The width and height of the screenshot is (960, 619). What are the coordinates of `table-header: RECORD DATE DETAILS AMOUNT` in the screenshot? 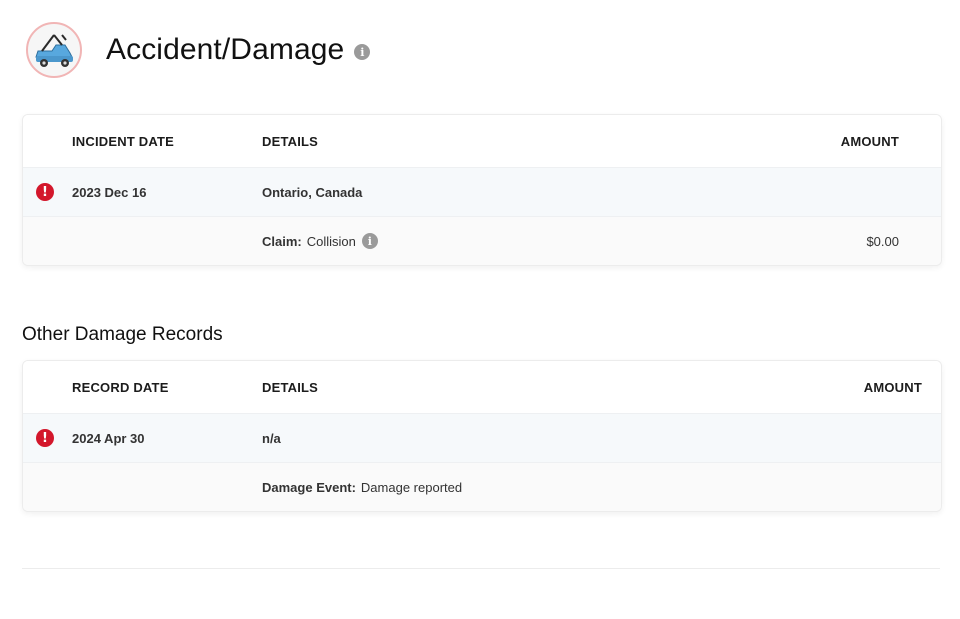 It's located at (482, 387).